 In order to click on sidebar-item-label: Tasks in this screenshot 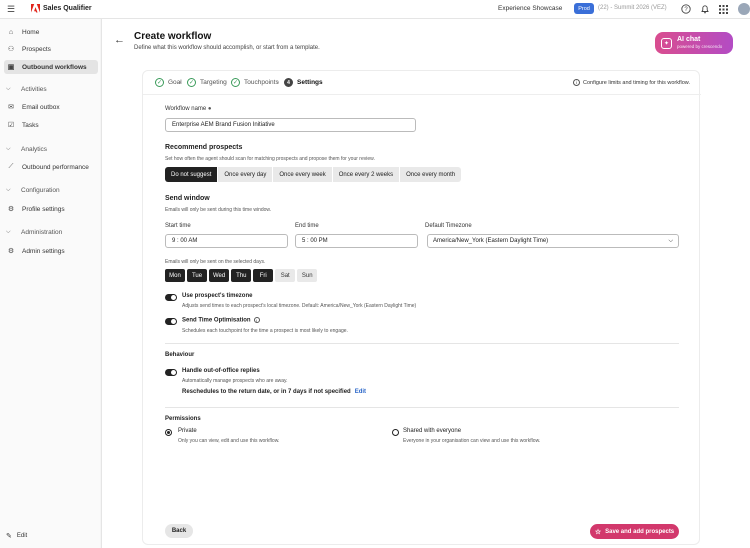, I will do `click(30, 125)`.